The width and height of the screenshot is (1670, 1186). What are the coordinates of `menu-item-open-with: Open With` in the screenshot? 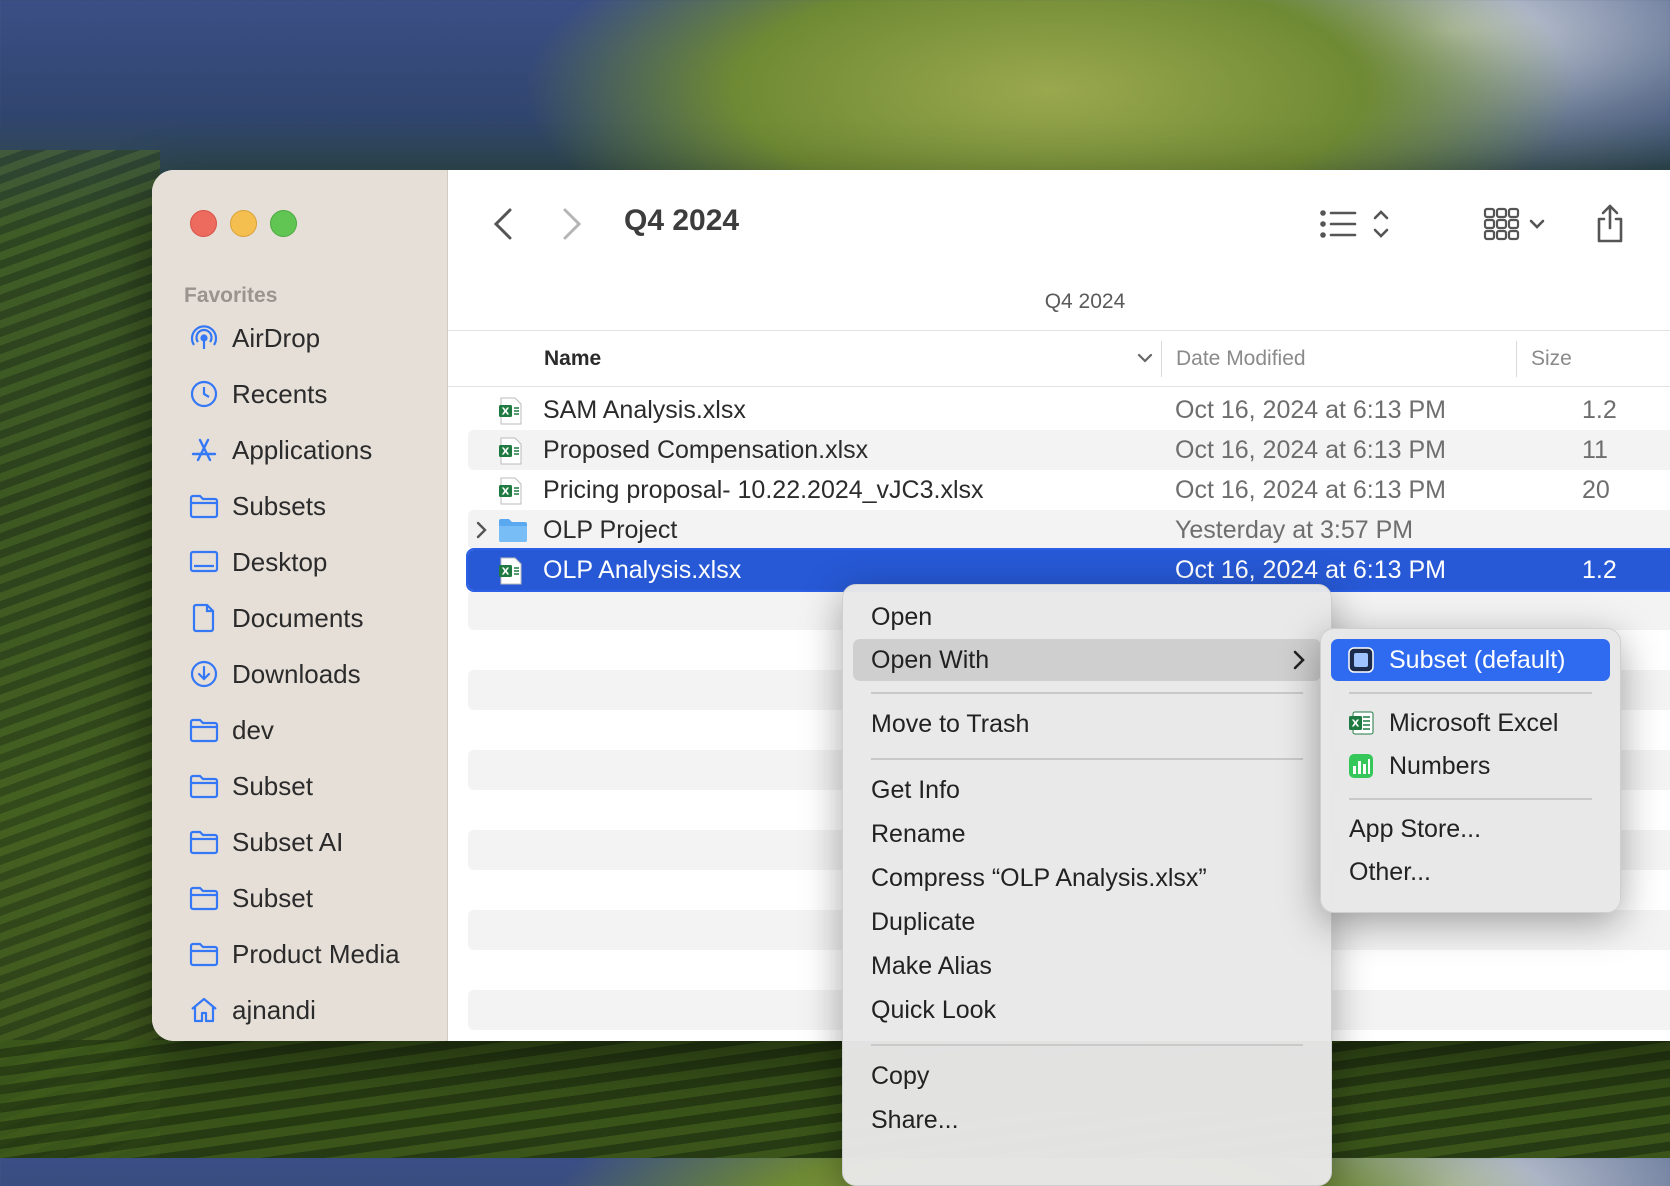 It's located at (1087, 660).